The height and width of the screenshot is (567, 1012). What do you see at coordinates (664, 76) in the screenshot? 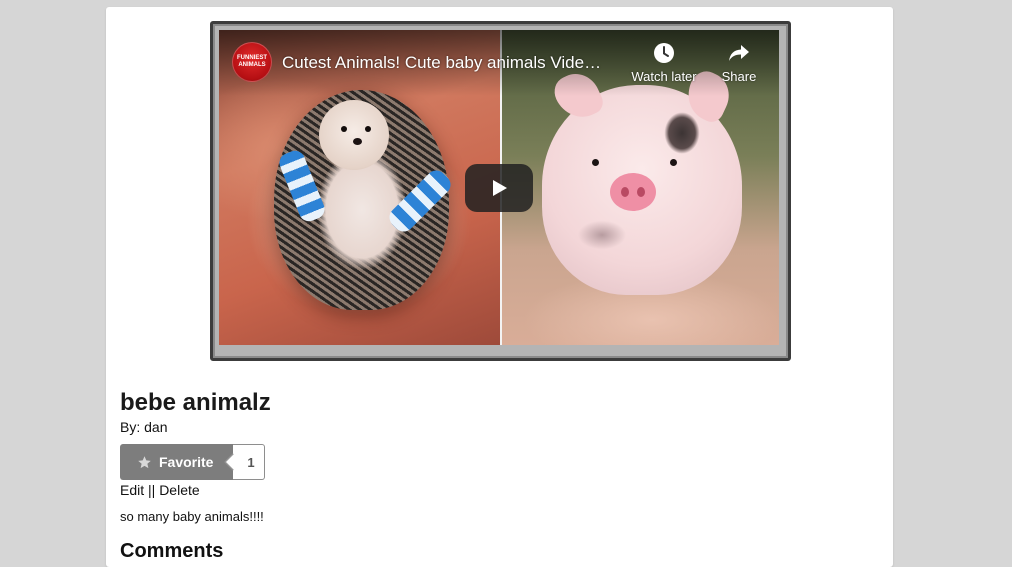
I see `watch-later-label: Watch later` at bounding box center [664, 76].